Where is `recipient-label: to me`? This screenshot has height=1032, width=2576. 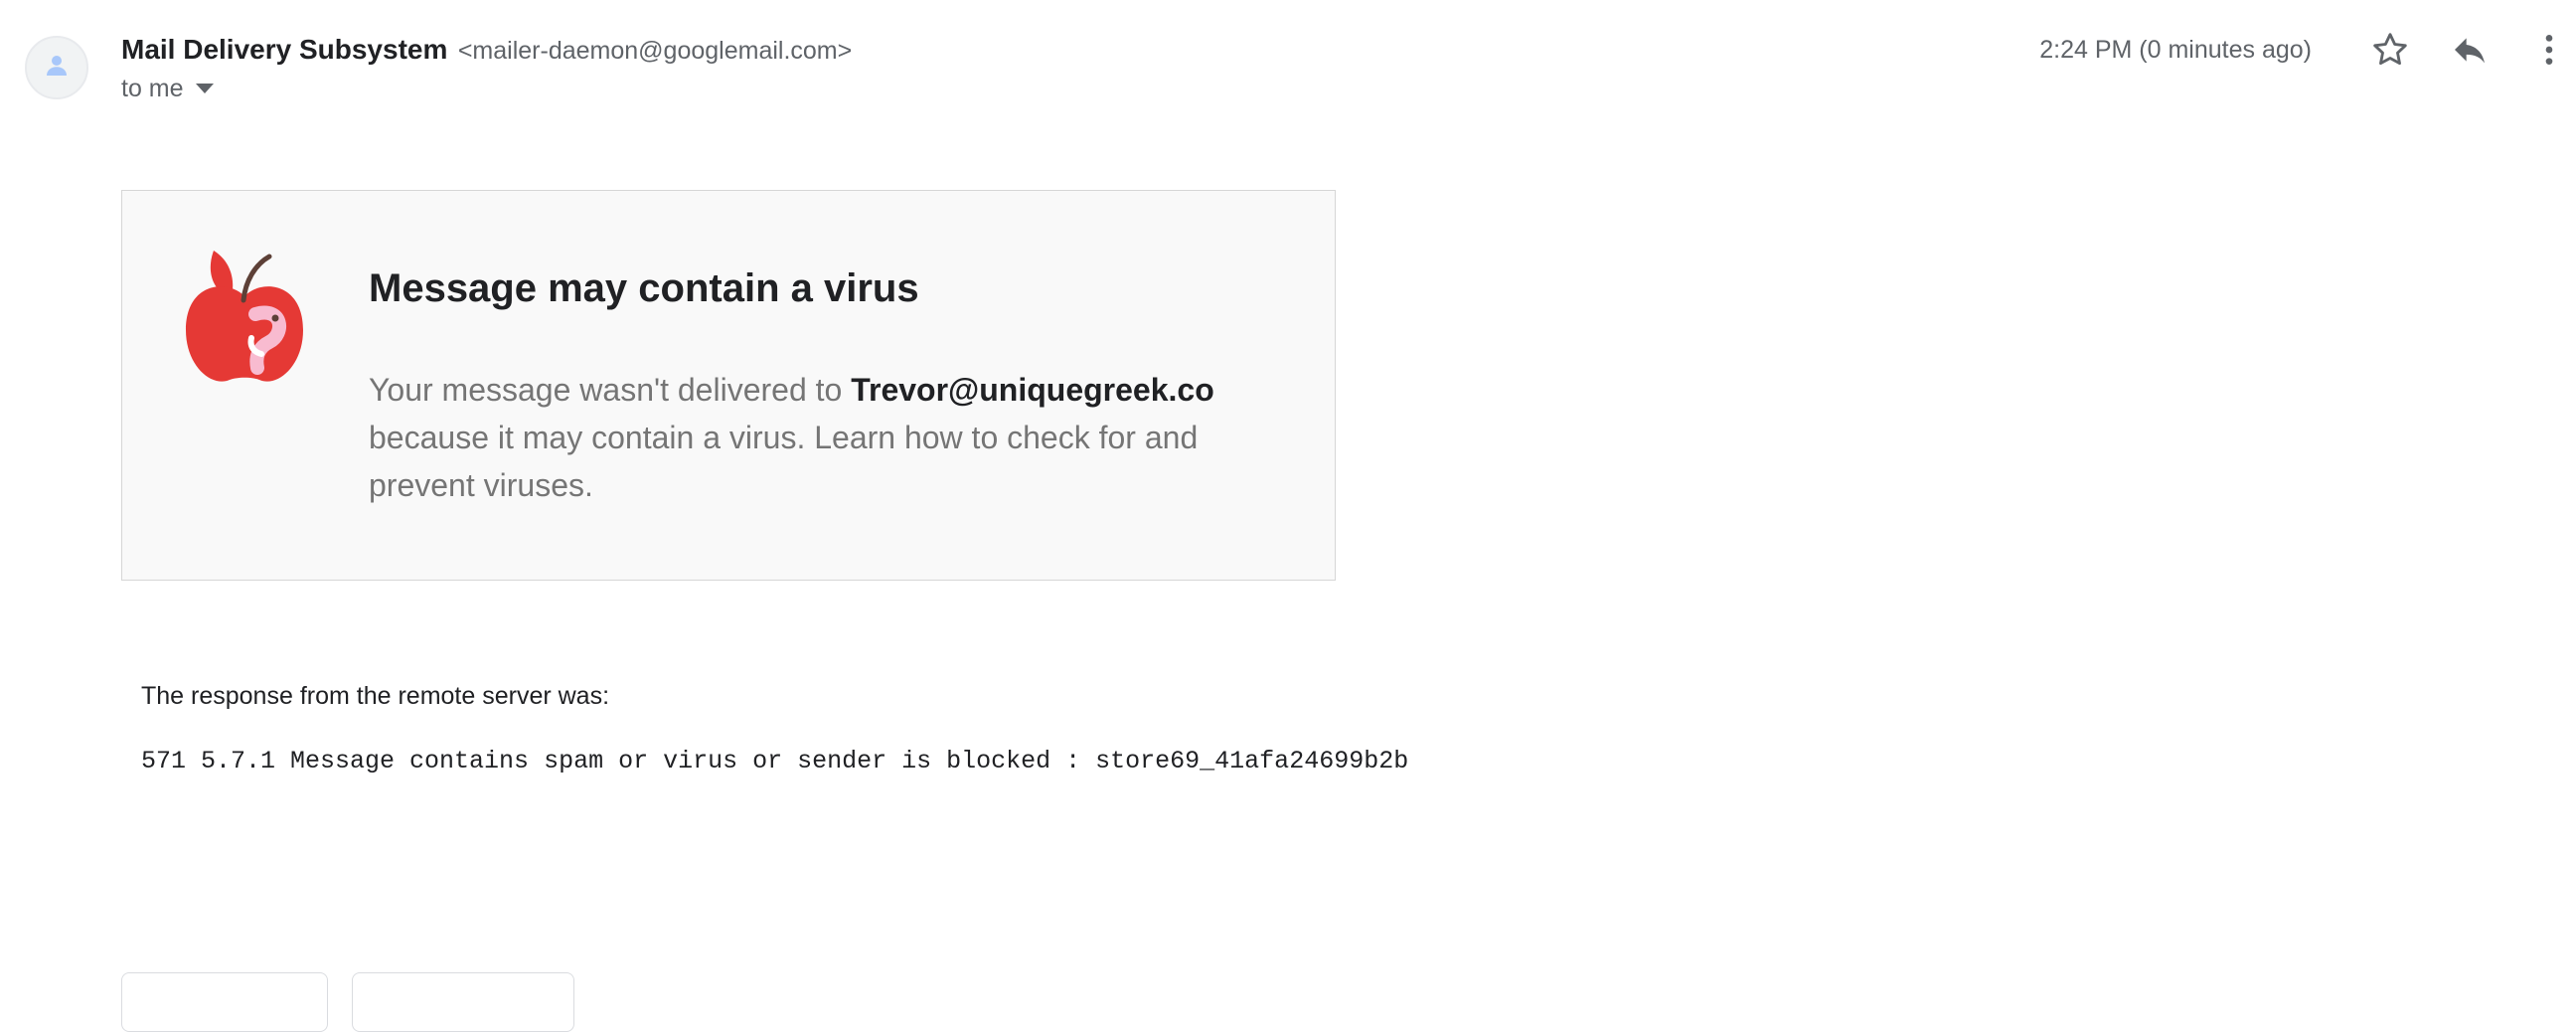 recipient-label: to me is located at coordinates (152, 88).